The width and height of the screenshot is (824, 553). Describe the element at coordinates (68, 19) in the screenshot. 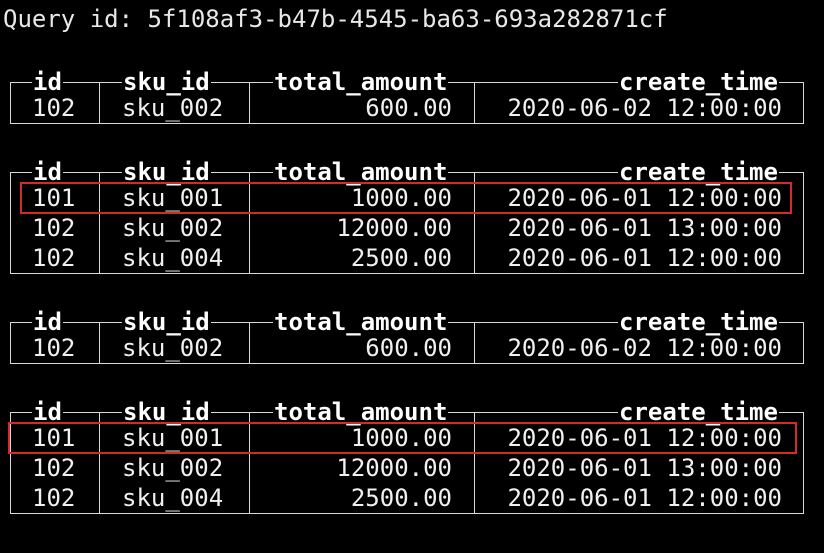

I see `query-id-label: Query id:` at that location.